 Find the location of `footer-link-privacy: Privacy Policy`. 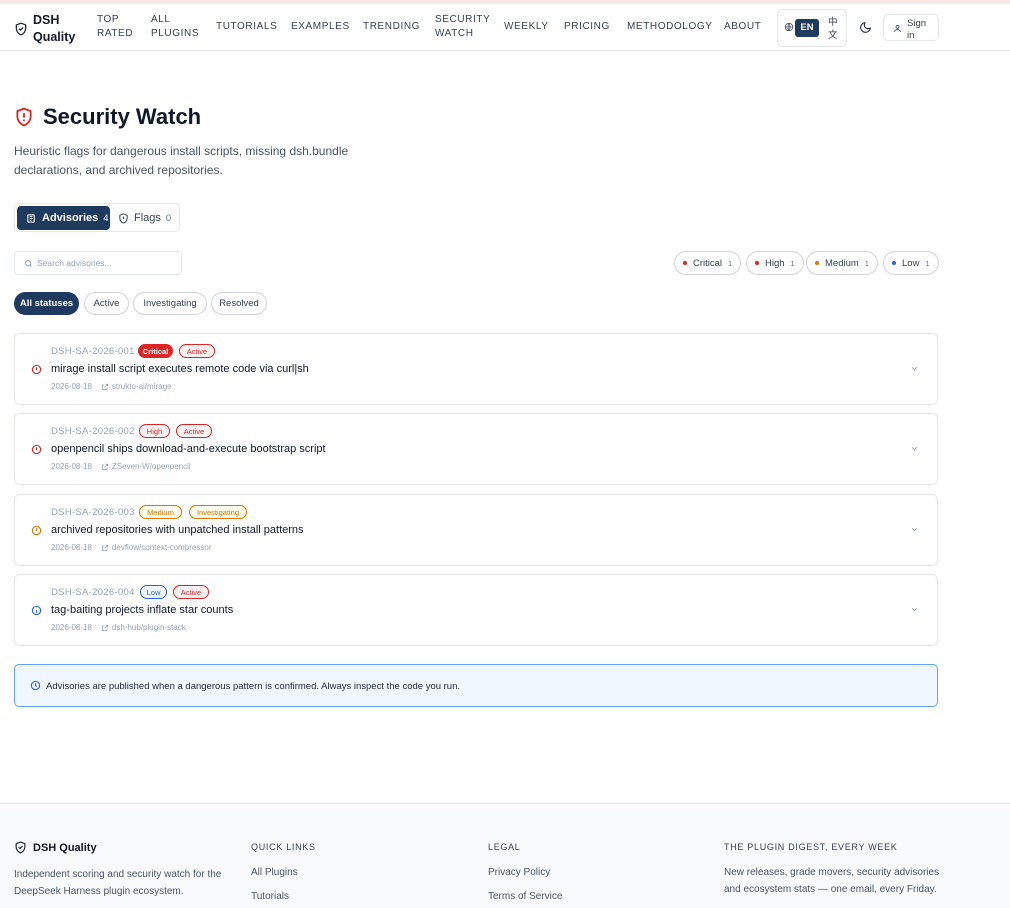

footer-link-privacy: Privacy Policy is located at coordinates (519, 872).